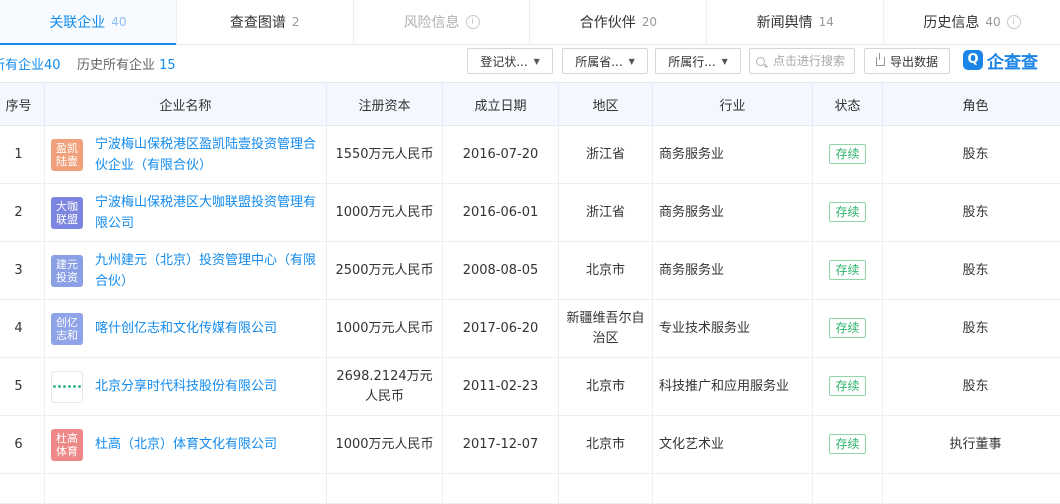 This screenshot has height=504, width=1060. I want to click on company-name-link: 北京分享时代科技股份有限公司, so click(186, 386).